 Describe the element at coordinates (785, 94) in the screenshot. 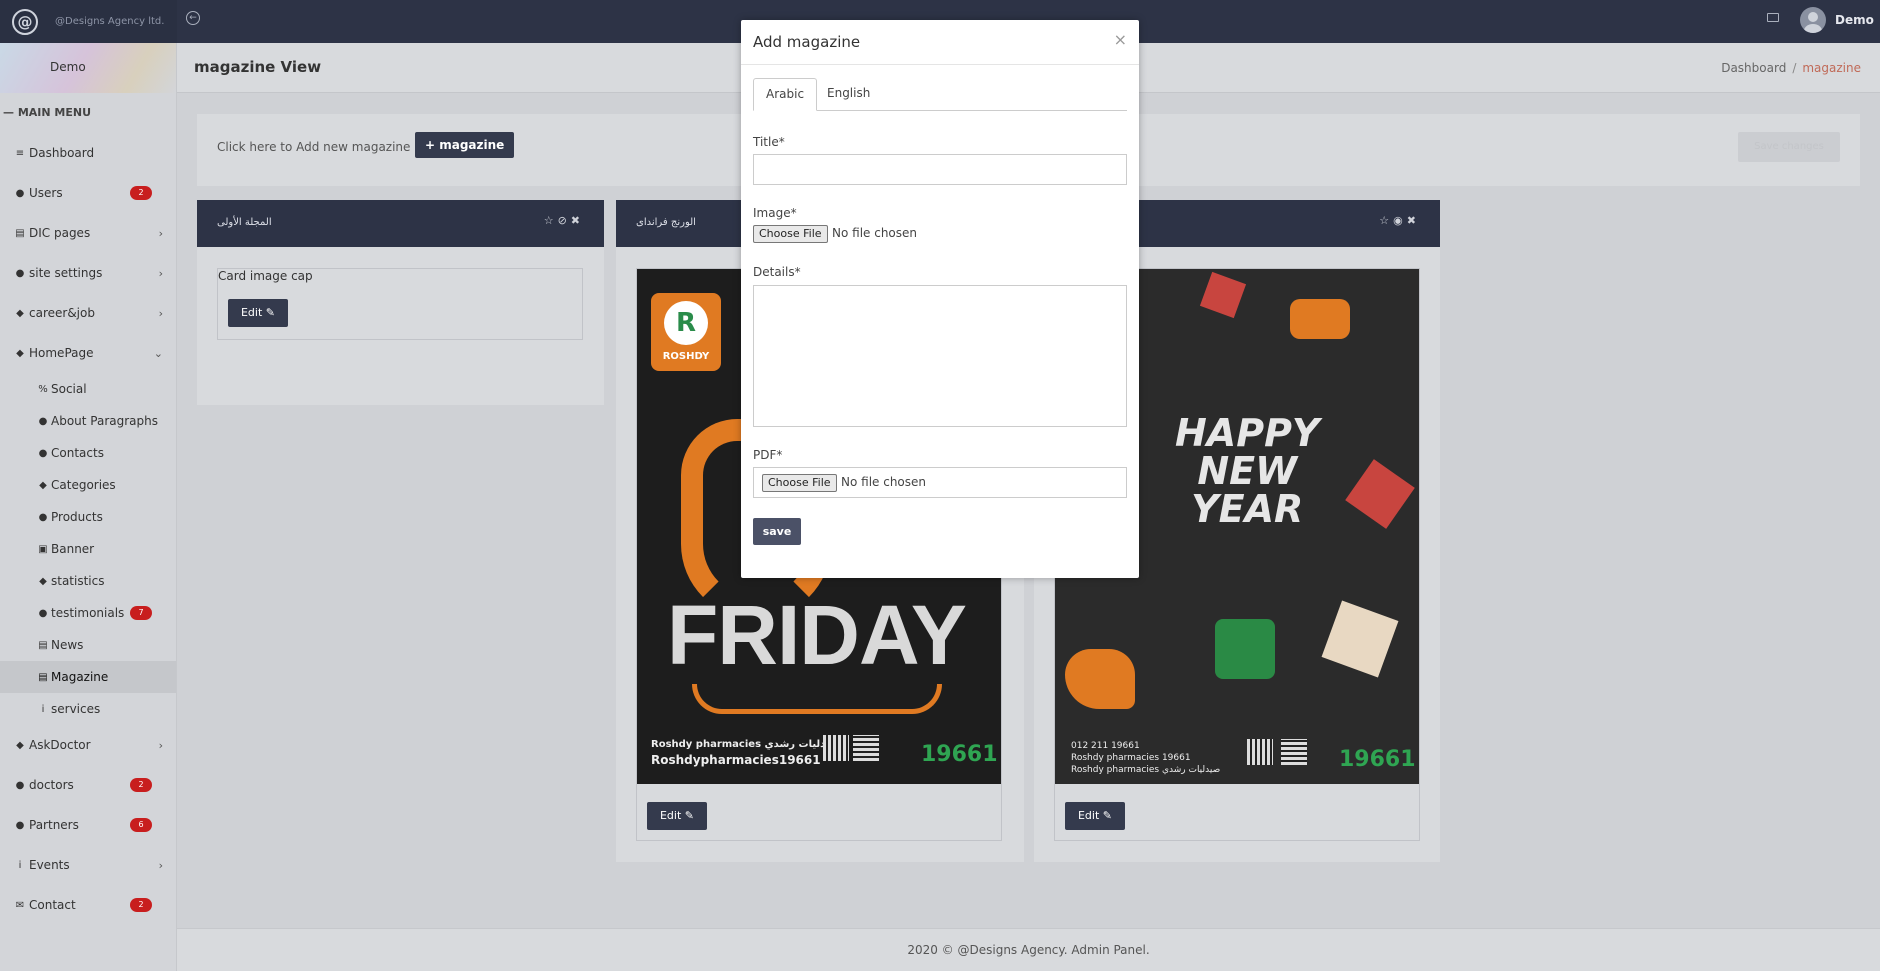

I see `tab-arabic: Arabic` at that location.